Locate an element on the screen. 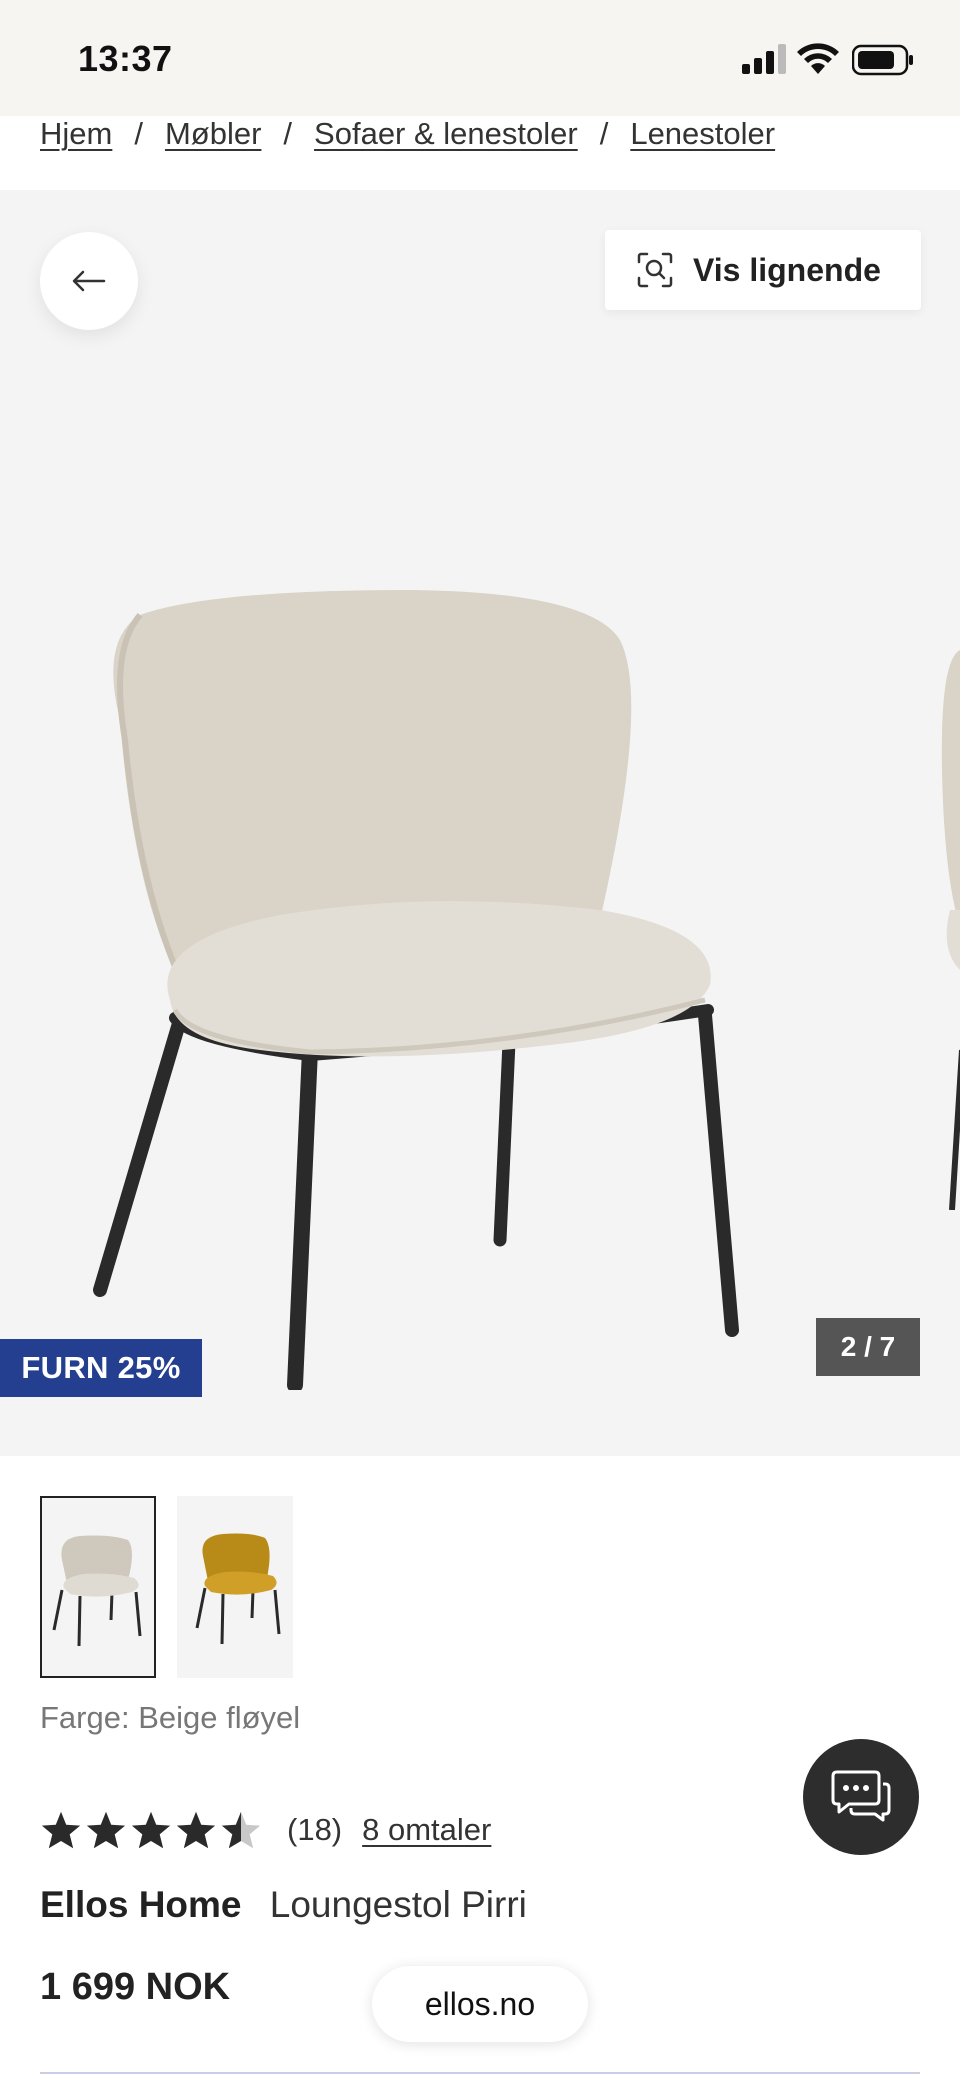 Image resolution: width=960 pixels, height=2078 pixels. color-thumbnail-beige is located at coordinates (98, 1587).